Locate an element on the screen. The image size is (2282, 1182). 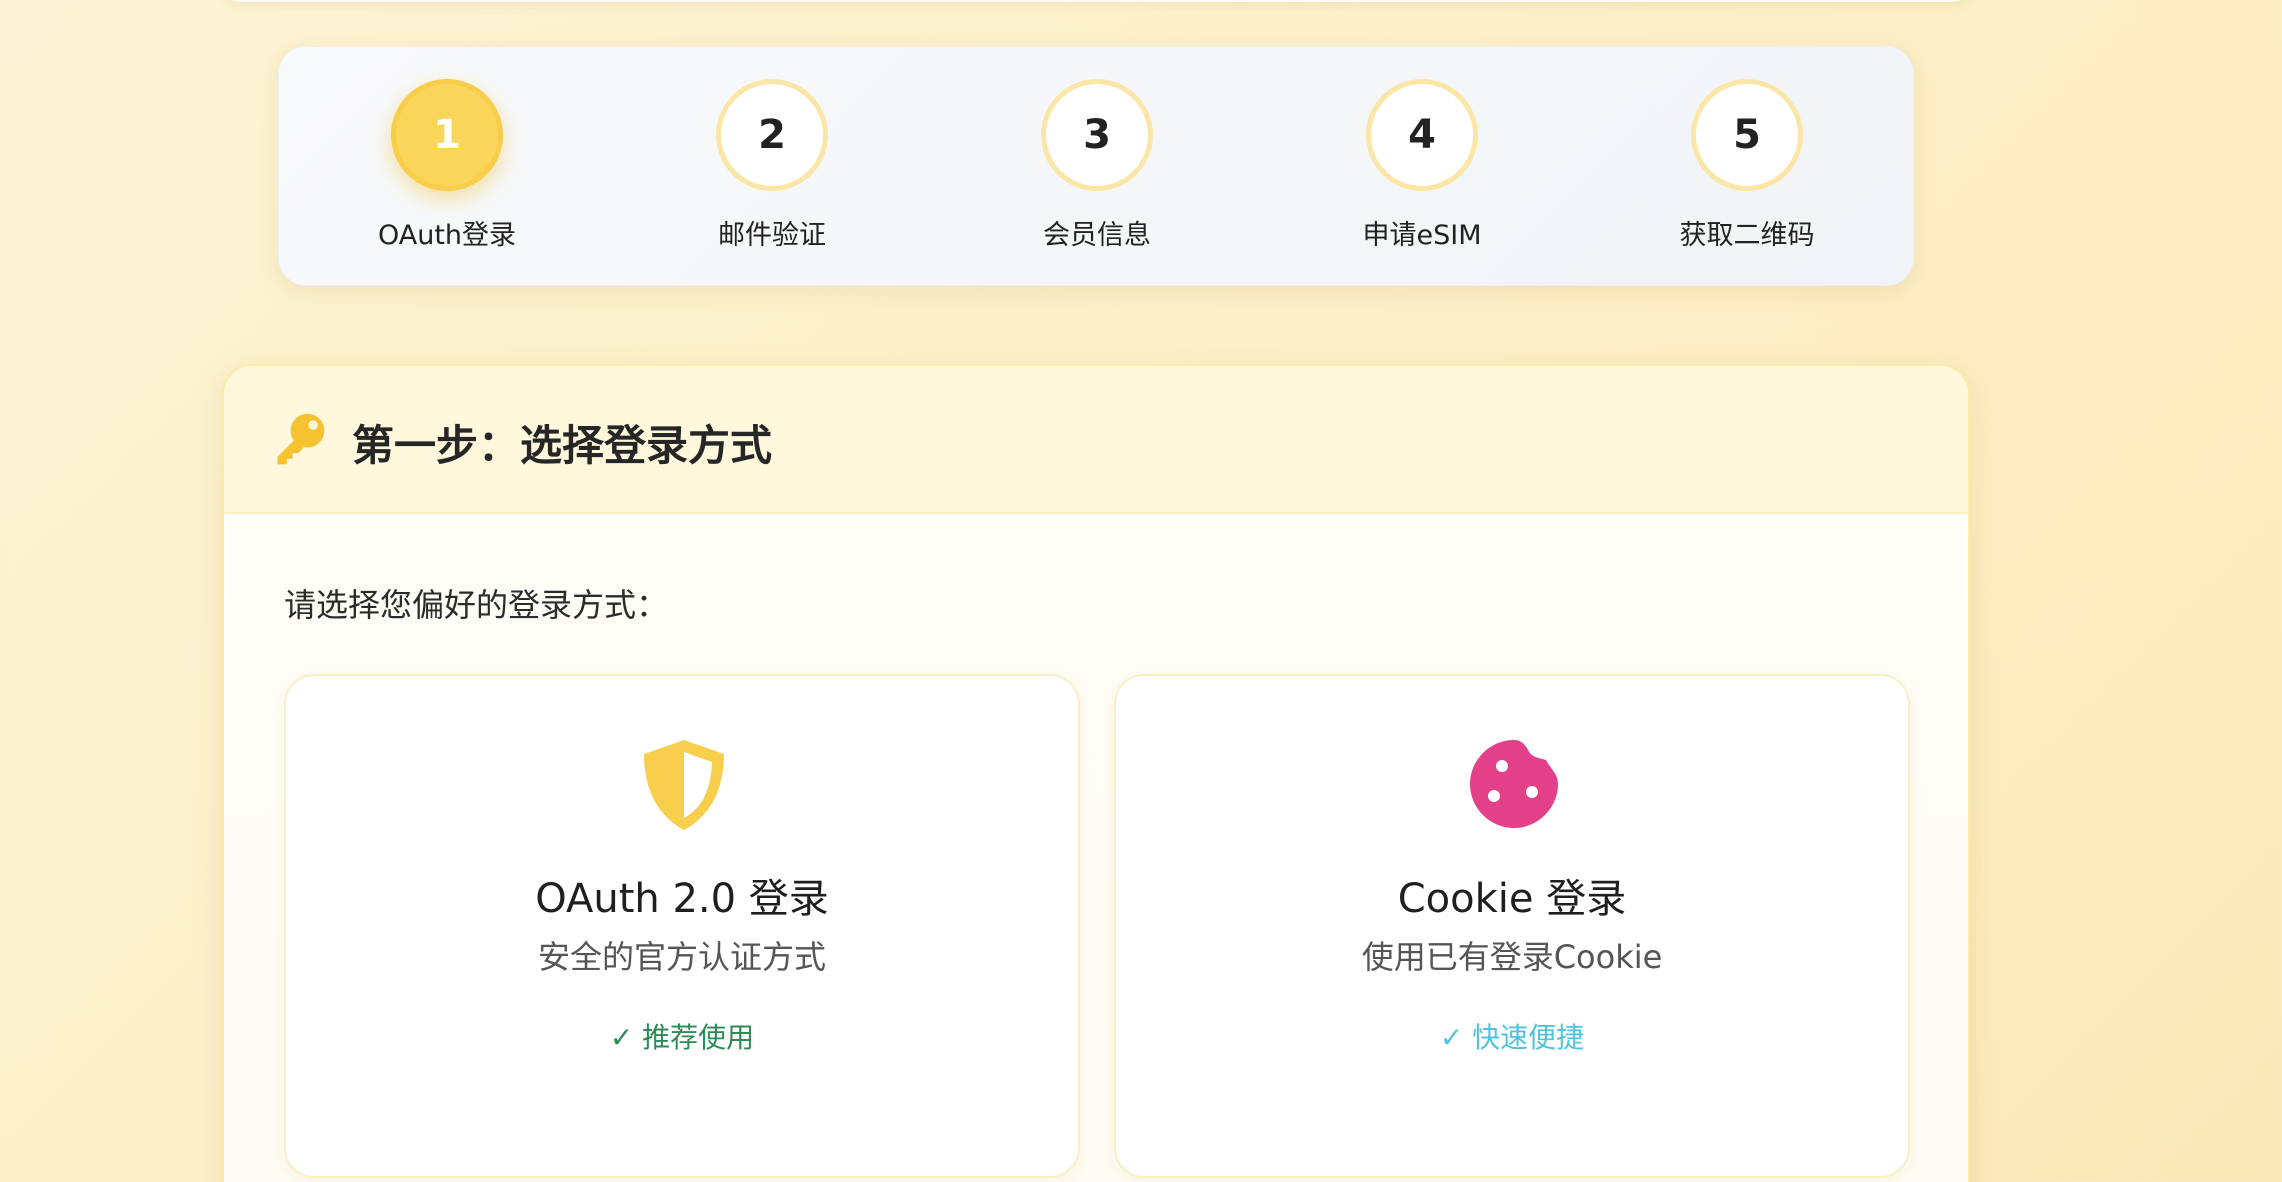
step-2: 2 邮件验证 is located at coordinates (772, 167).